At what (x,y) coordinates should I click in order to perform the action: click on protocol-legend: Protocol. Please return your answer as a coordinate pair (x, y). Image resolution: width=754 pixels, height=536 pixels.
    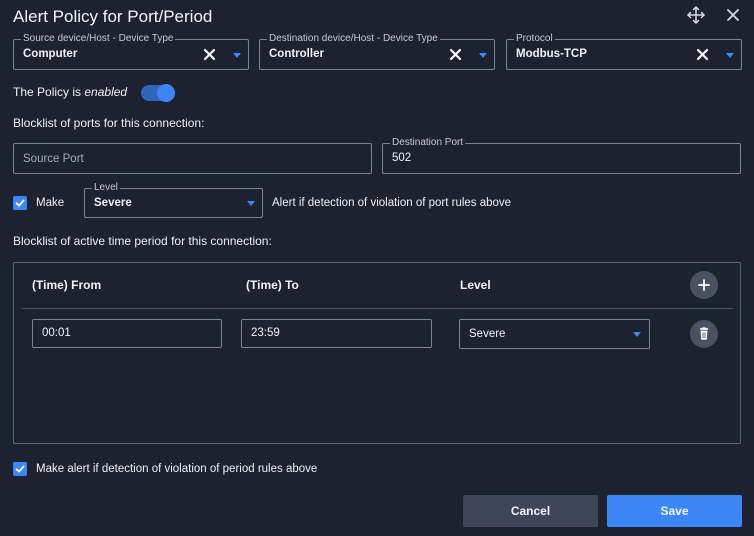
    Looking at the image, I should click on (534, 39).